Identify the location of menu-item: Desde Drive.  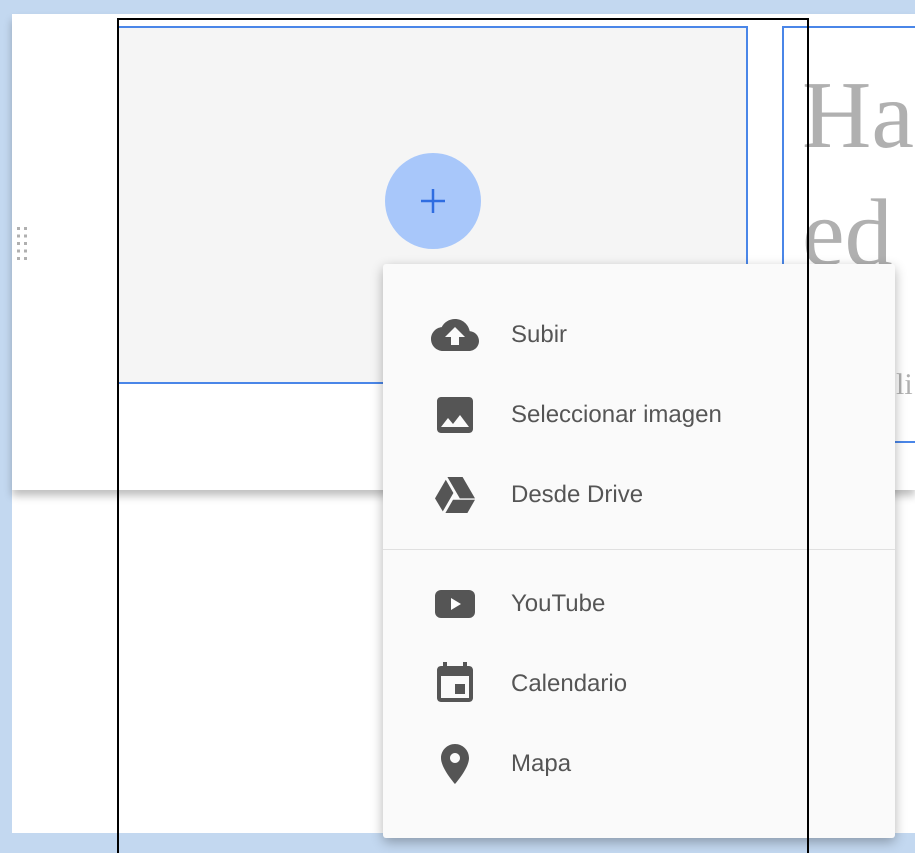
(639, 495).